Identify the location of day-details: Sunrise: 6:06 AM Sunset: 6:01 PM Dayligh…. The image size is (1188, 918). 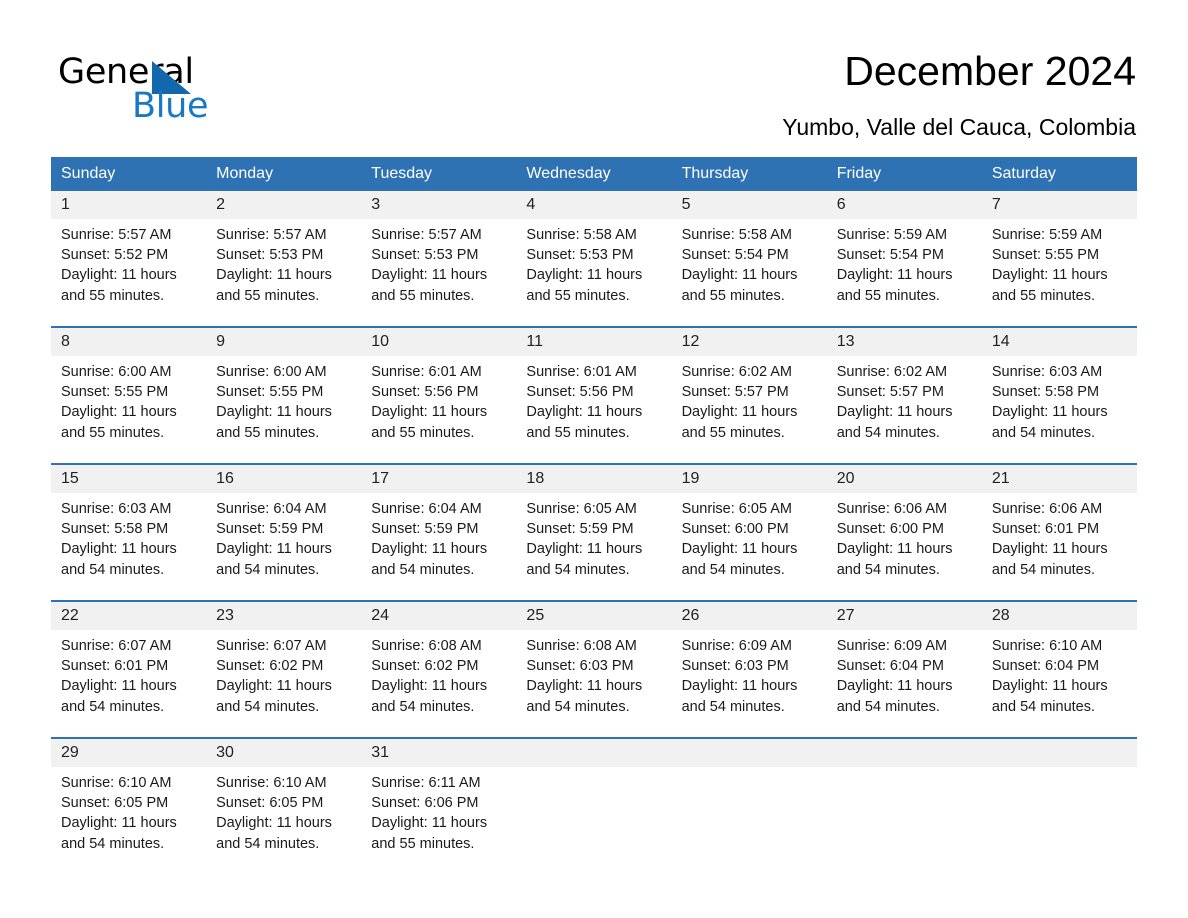
(1059, 536).